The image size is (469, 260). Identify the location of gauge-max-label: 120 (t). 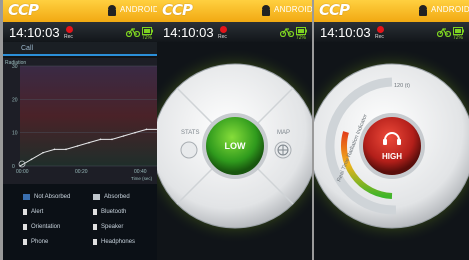
(402, 86).